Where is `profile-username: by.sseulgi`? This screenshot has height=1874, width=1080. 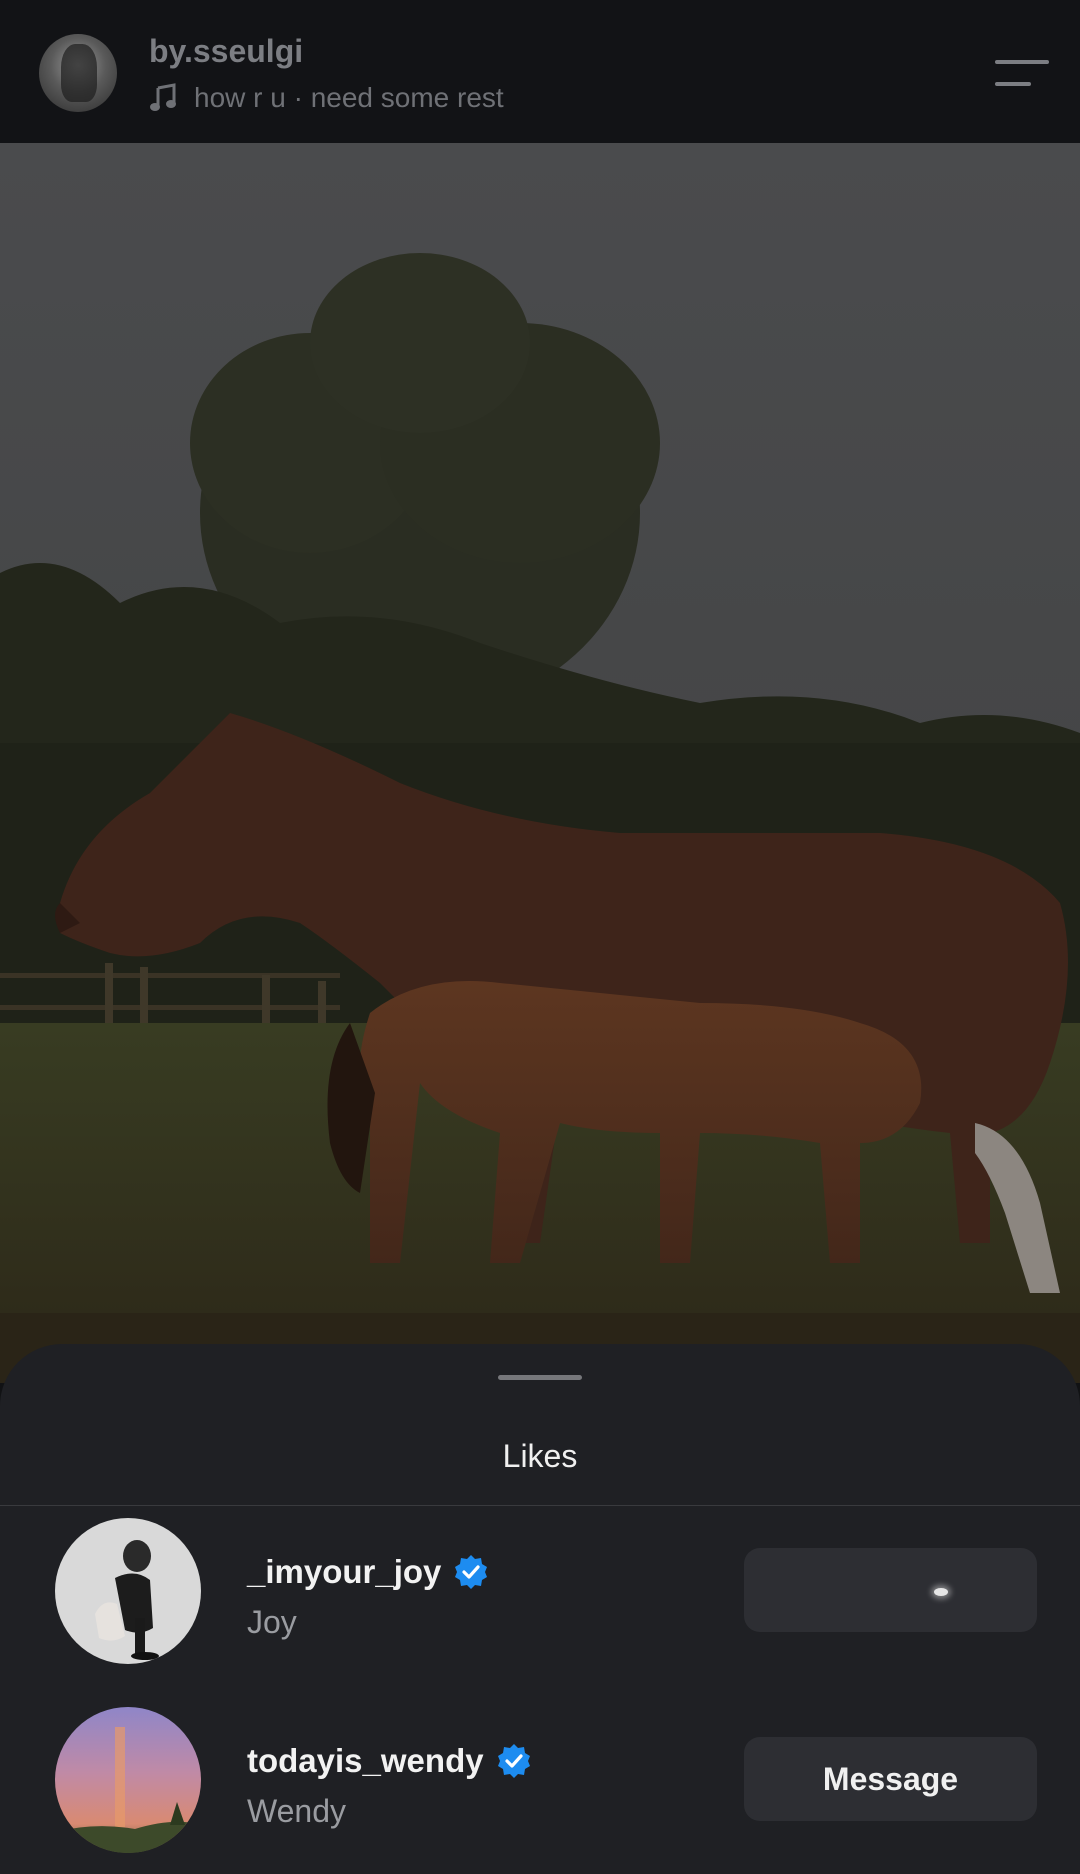
profile-username: by.sseulgi is located at coordinates (226, 51).